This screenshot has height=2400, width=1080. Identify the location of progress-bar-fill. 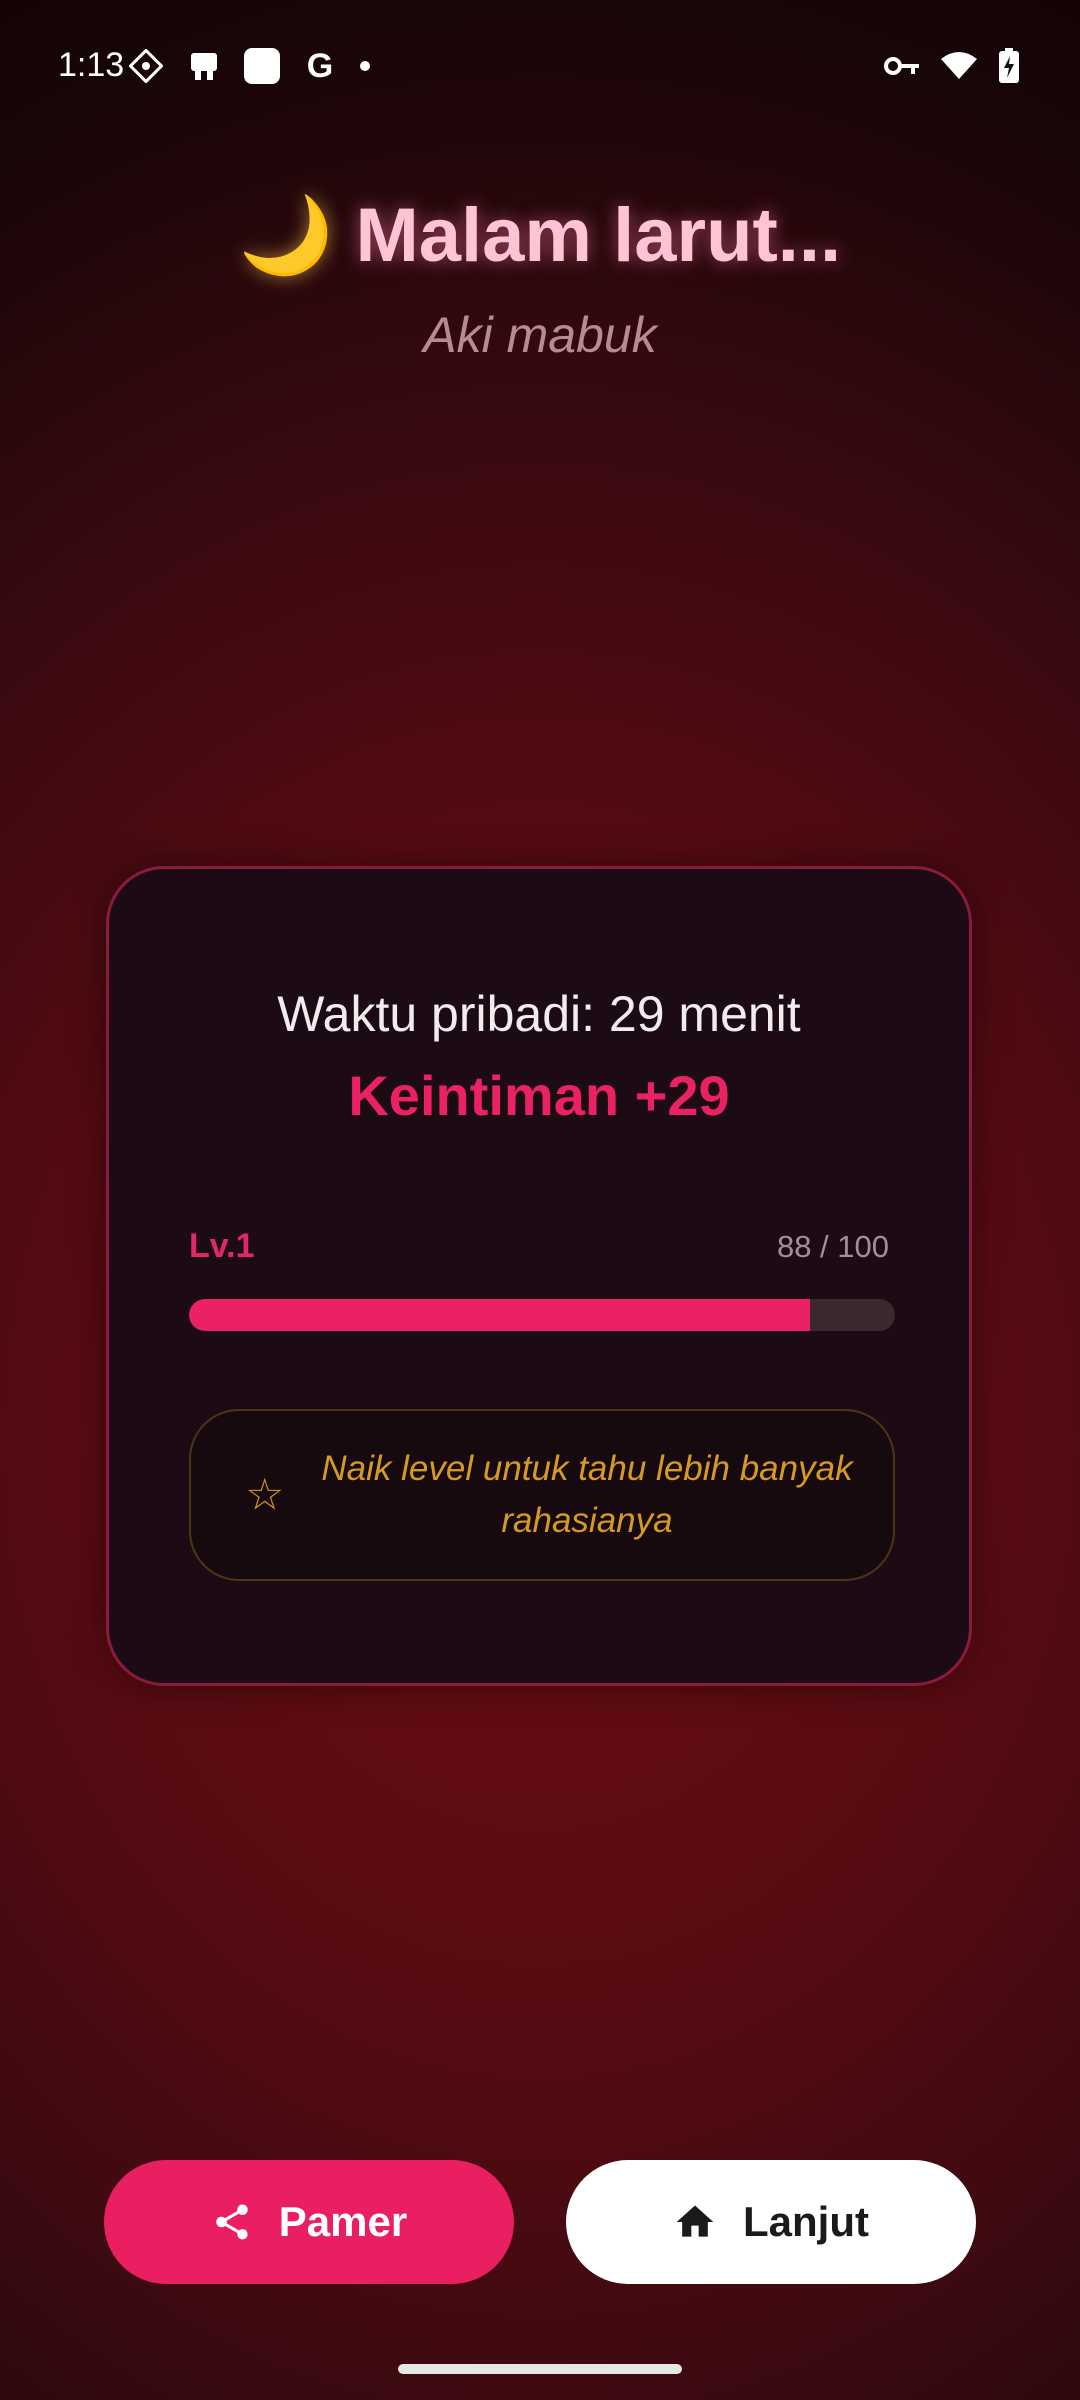
(500, 1315).